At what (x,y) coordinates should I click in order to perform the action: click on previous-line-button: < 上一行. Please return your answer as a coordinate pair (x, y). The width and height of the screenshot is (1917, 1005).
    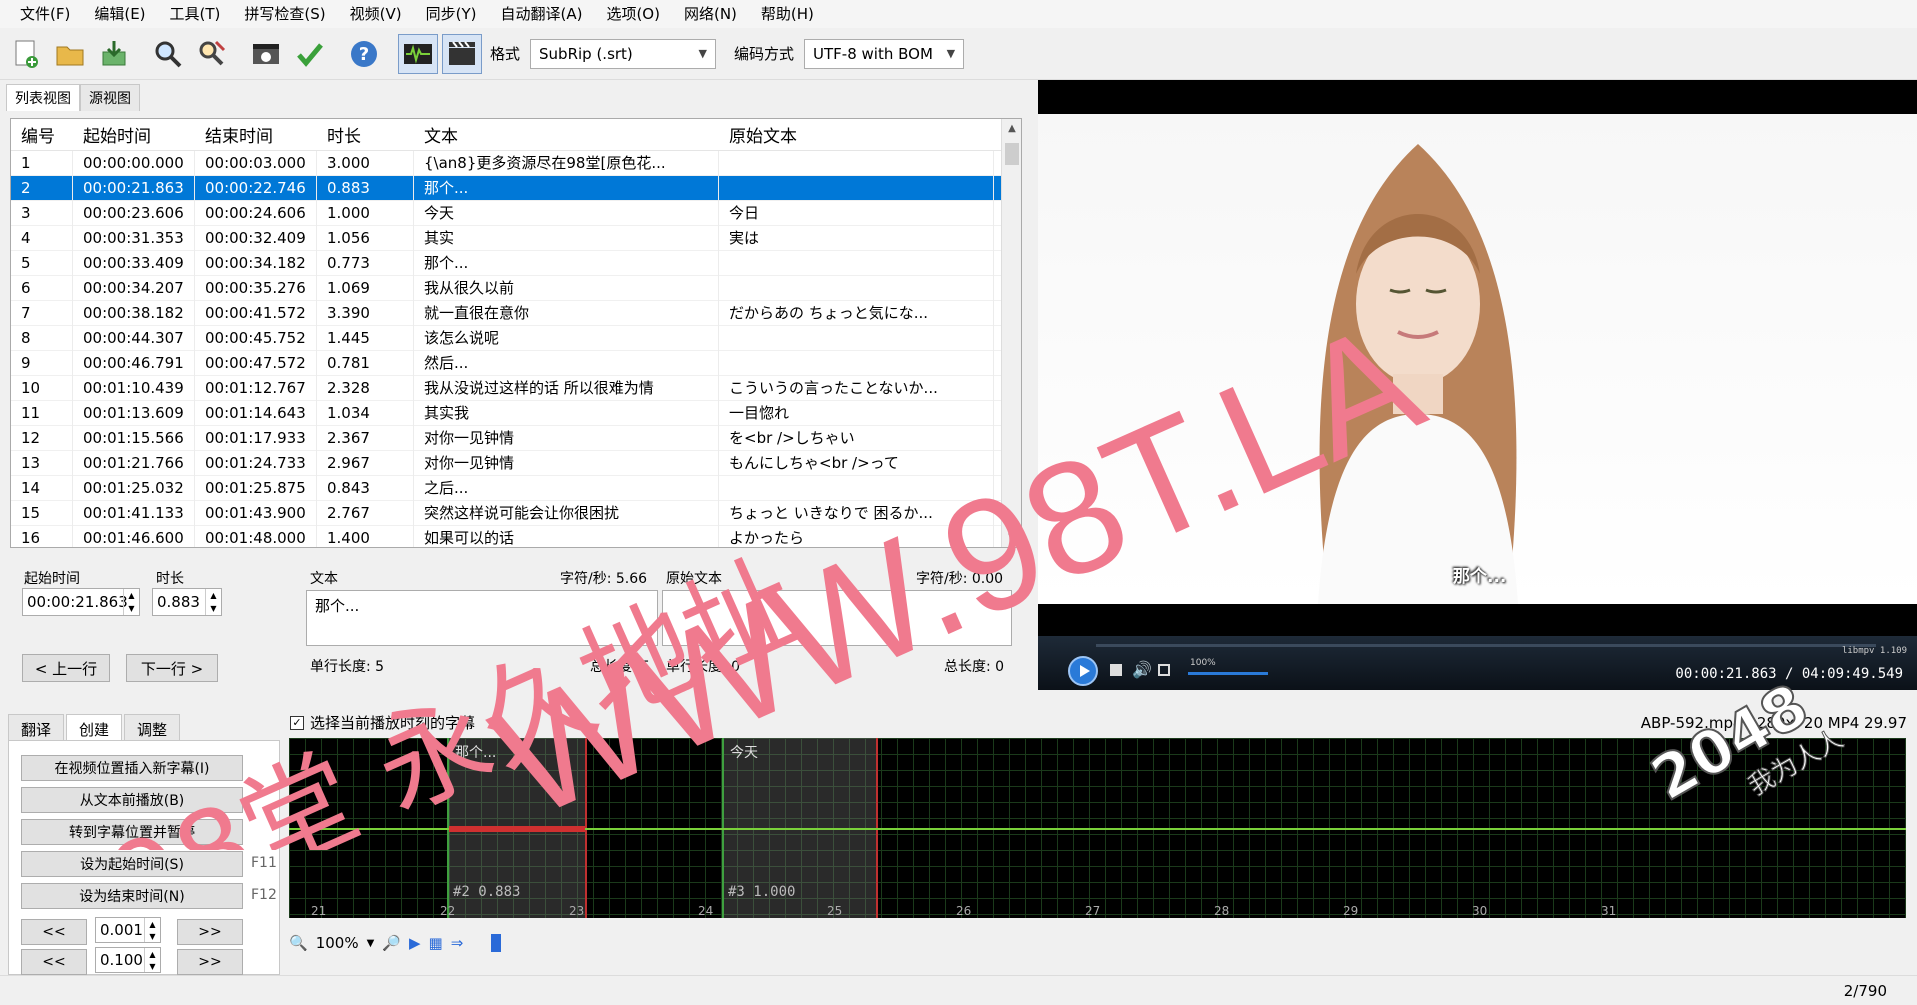
    Looking at the image, I should click on (66, 668).